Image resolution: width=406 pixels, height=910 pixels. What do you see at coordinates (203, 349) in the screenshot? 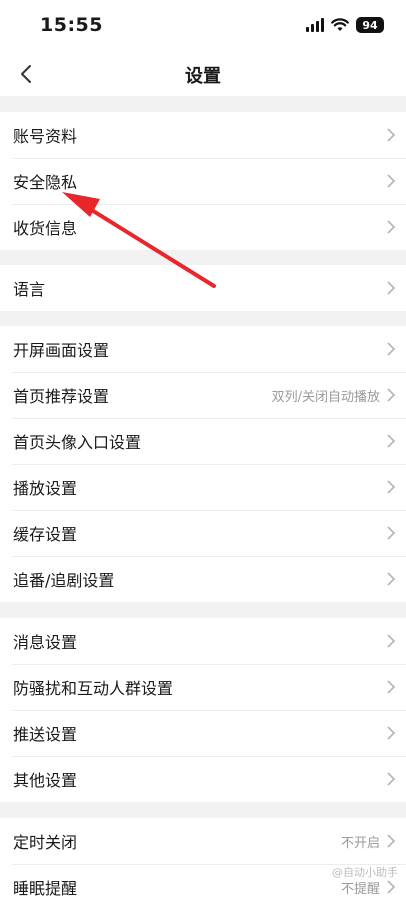
I see `settings-row-splash-screen: 开屏画面设置` at bounding box center [203, 349].